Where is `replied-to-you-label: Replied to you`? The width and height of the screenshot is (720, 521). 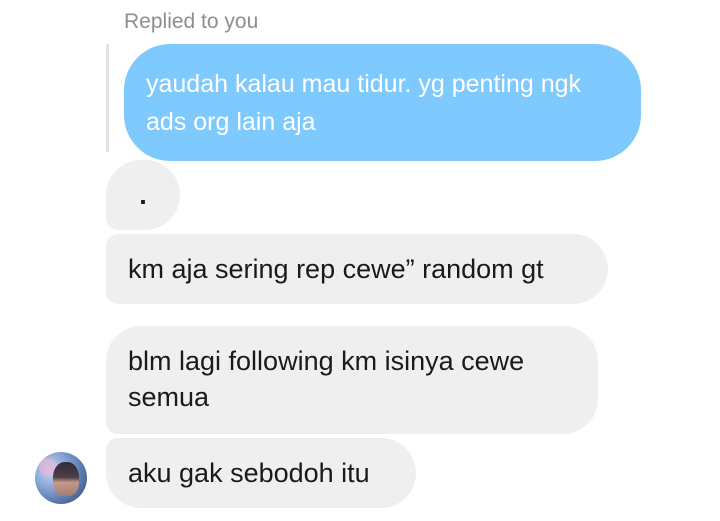 replied-to-you-label: Replied to you is located at coordinates (191, 21).